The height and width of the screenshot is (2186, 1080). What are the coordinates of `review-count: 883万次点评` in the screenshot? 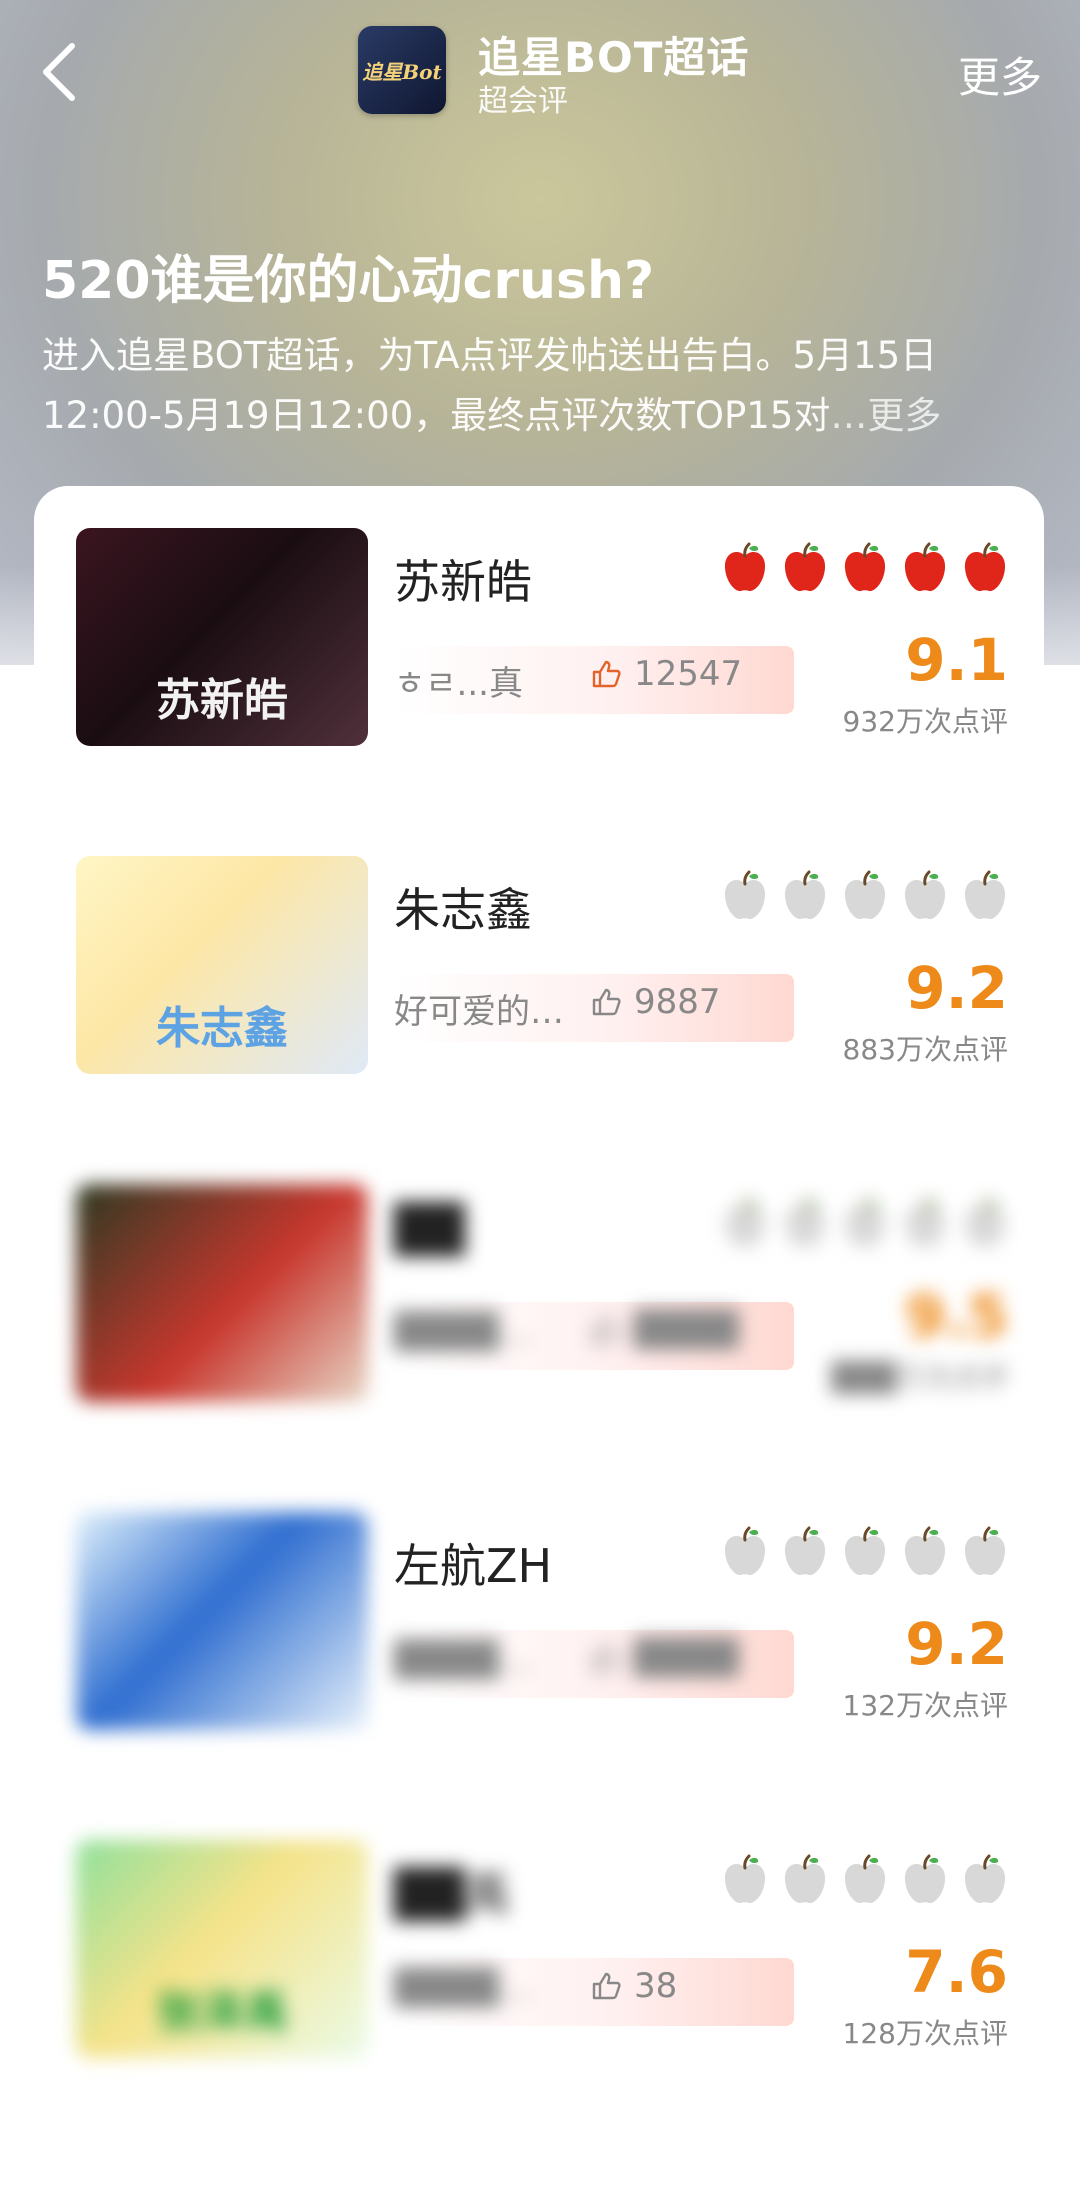 It's located at (925, 1049).